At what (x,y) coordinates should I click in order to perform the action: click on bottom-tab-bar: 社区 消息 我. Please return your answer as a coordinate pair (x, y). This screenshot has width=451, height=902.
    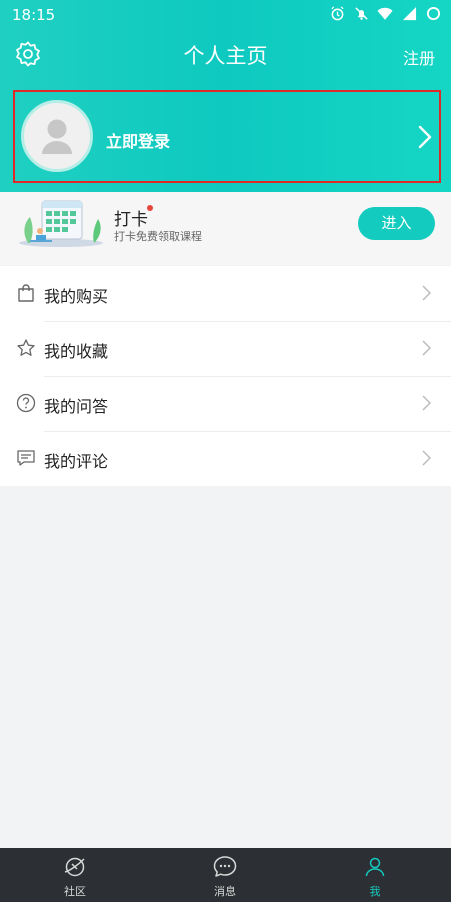
    Looking at the image, I should click on (225, 875).